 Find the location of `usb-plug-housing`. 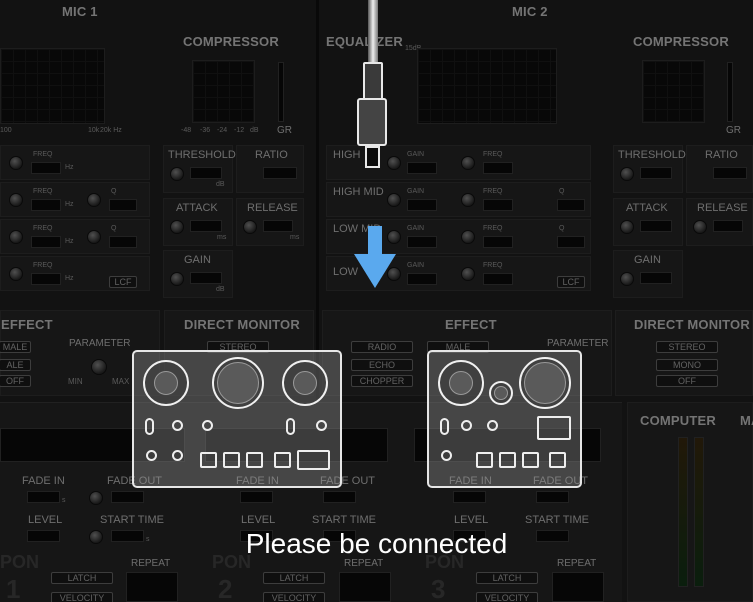

usb-plug-housing is located at coordinates (372, 122).